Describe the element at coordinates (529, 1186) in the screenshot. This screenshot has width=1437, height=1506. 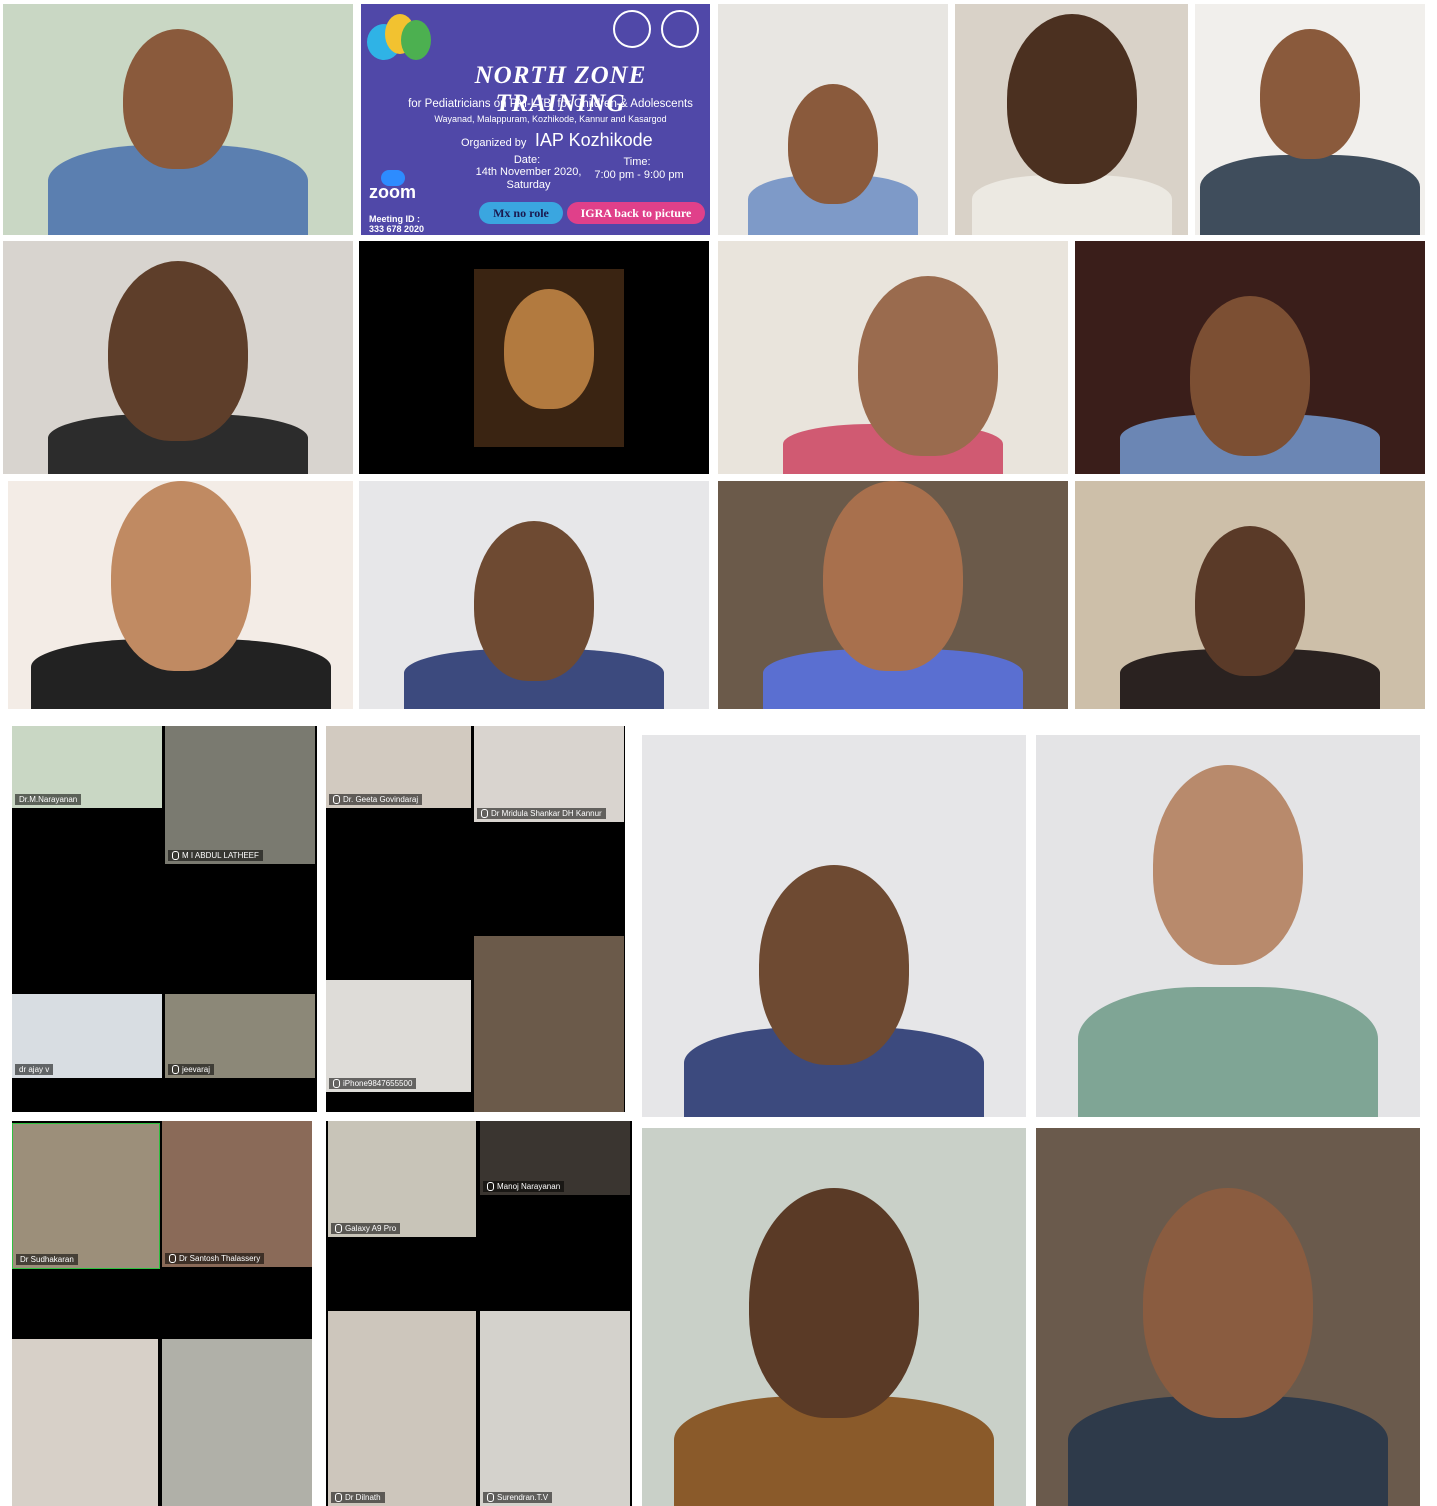
I see `participant-name: Manoj Narayanan` at that location.